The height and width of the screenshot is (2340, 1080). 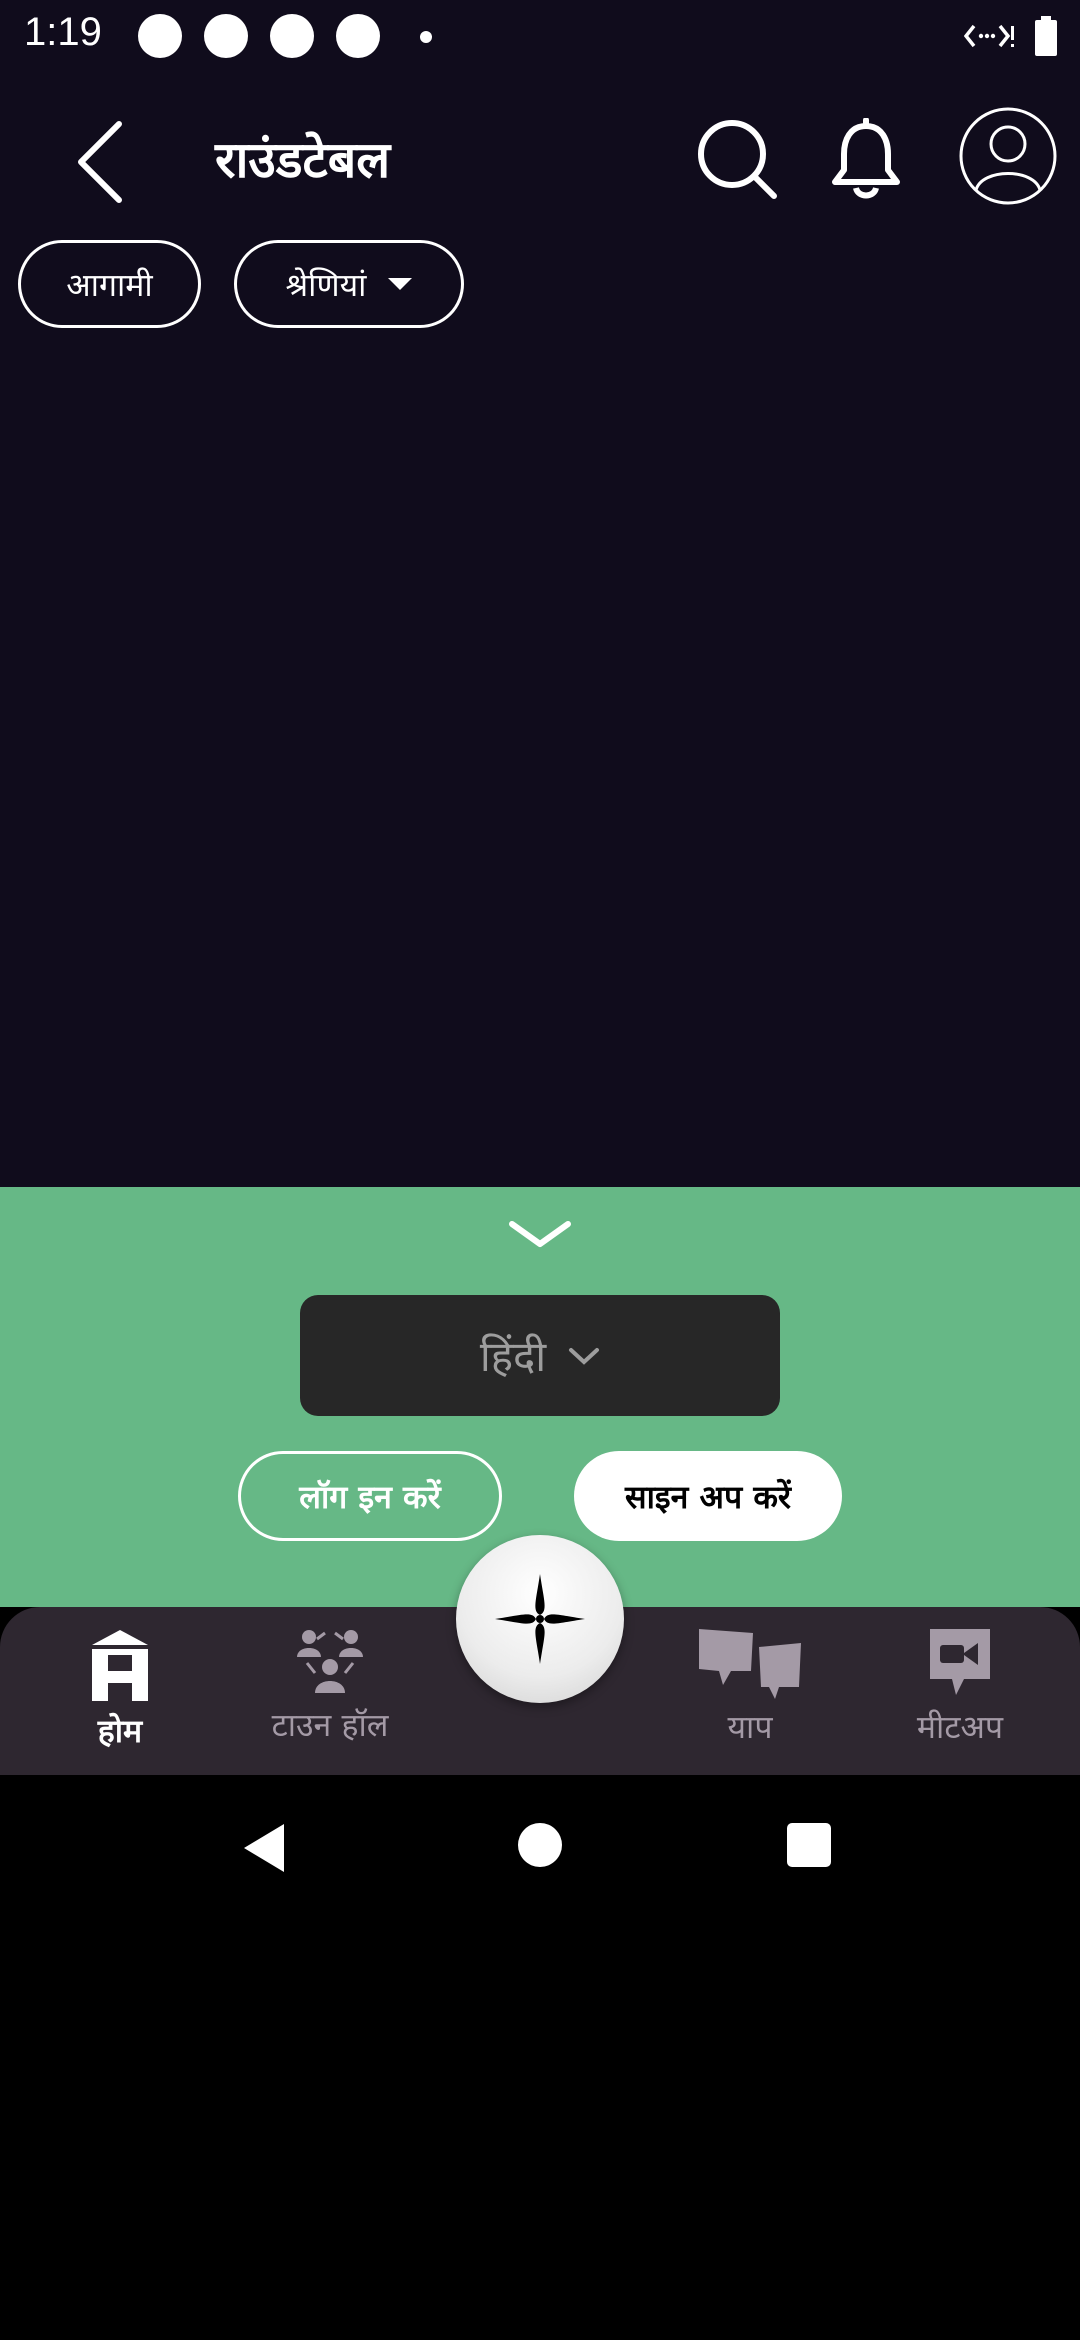 I want to click on town-hall-icon, so click(x=330, y=1661).